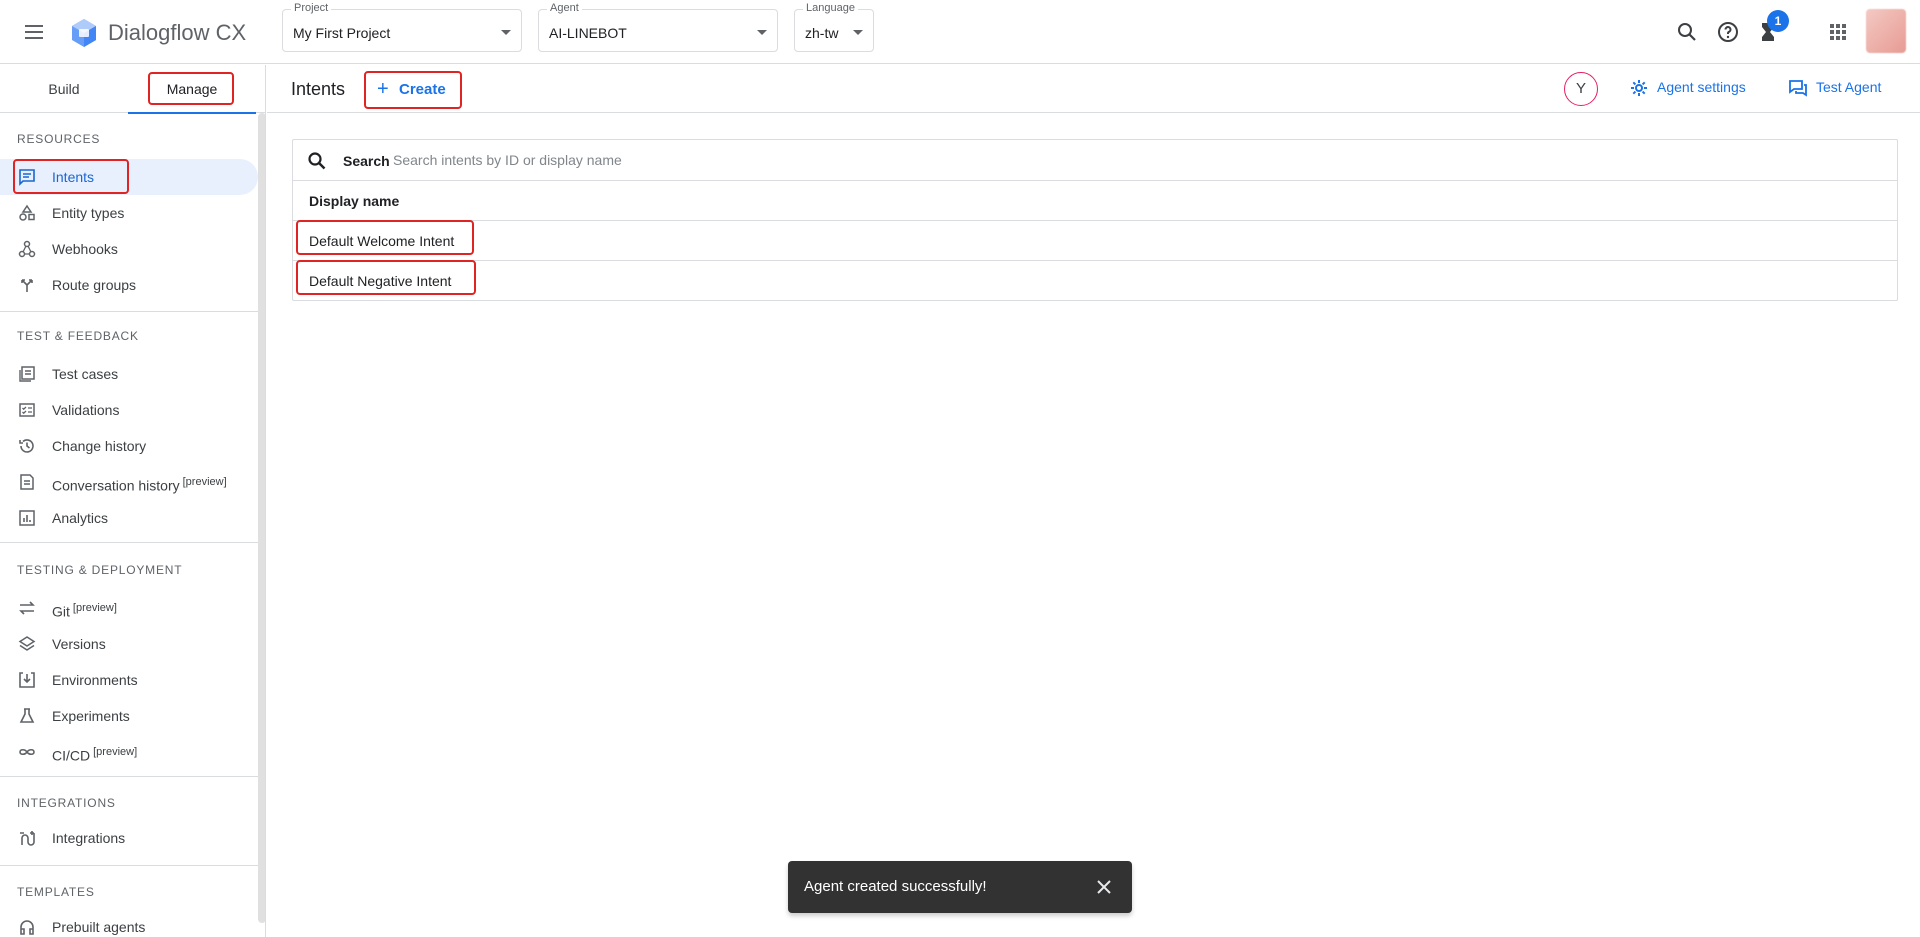 The width and height of the screenshot is (1920, 937). I want to click on search-input, so click(743, 160).